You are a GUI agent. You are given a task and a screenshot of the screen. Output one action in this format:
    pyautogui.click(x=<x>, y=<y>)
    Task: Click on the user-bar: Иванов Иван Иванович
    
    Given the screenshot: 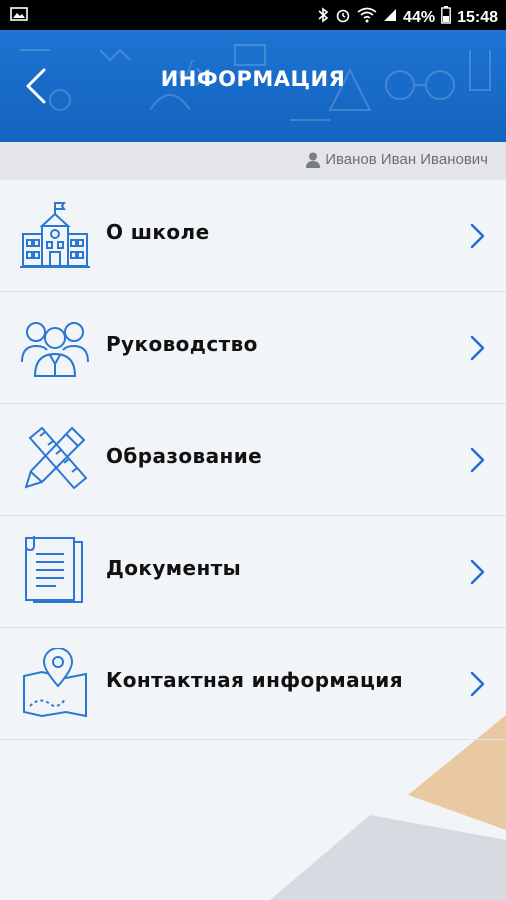 What is the action you would take?
    pyautogui.click(x=253, y=161)
    